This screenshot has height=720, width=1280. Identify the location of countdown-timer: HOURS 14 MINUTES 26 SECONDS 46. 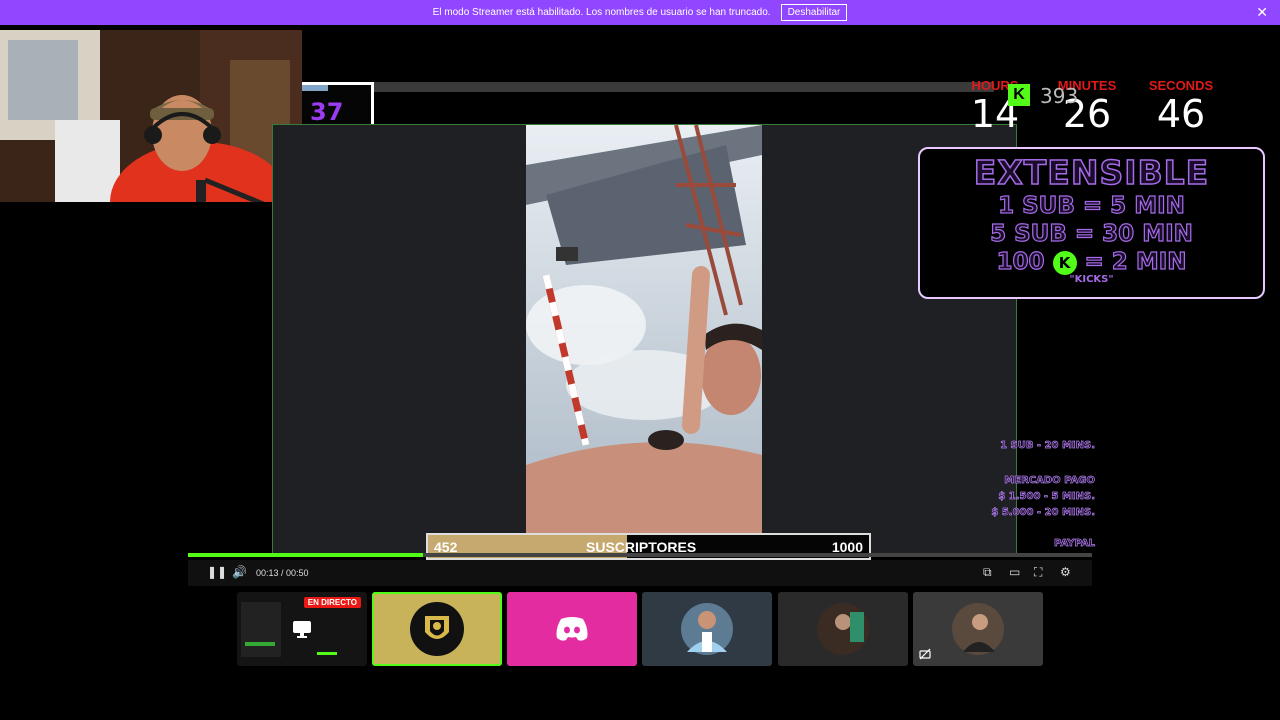
(1085, 109).